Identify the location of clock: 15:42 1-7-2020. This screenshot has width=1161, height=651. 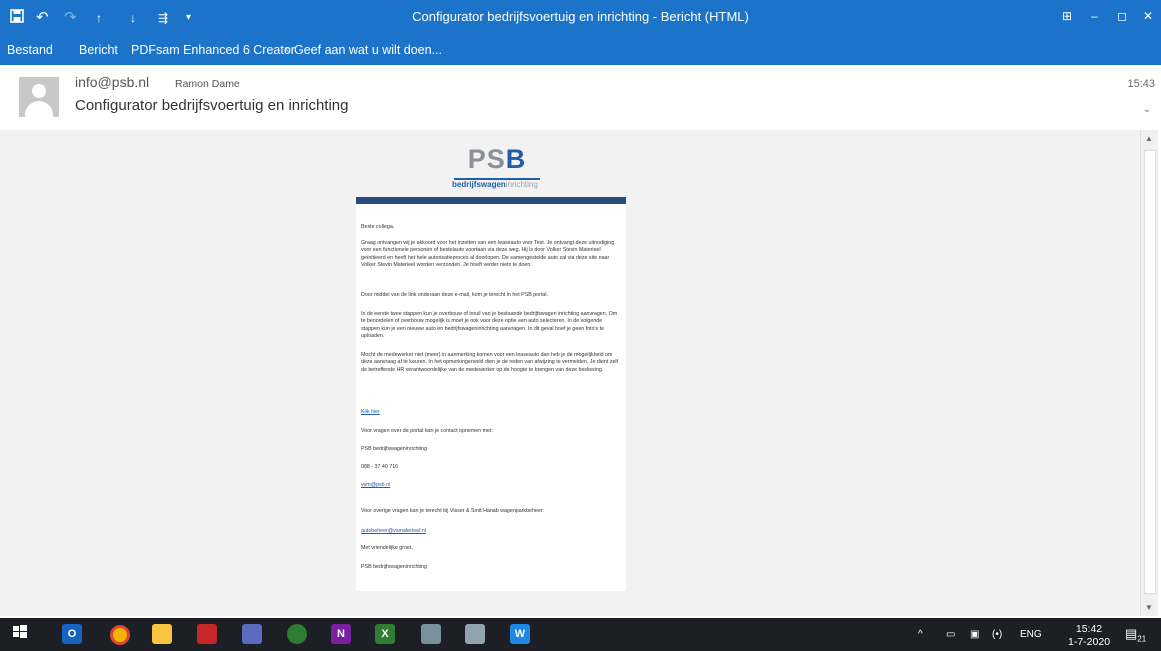
(1089, 636).